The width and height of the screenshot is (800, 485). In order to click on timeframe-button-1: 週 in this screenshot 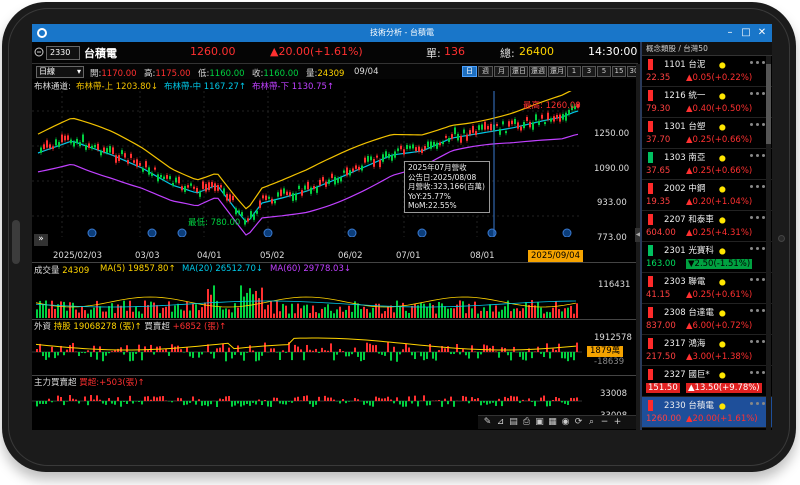, I will do `click(485, 71)`.